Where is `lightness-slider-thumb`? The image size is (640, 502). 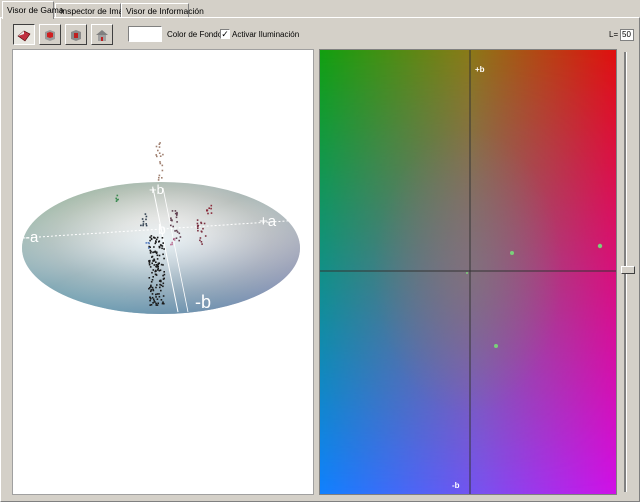 lightness-slider-thumb is located at coordinates (628, 270).